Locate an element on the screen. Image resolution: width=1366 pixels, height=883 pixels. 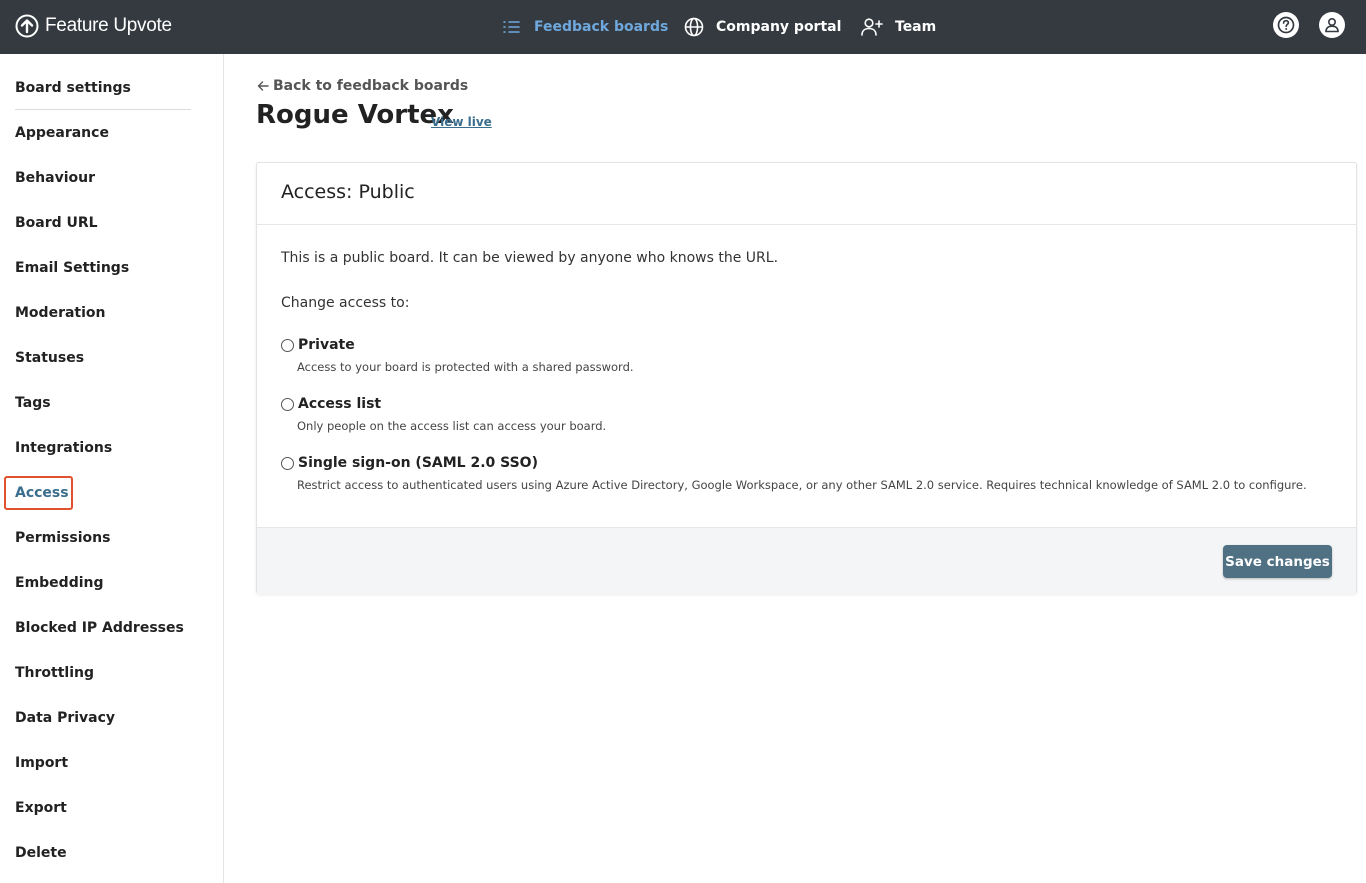
nav-team: Team is located at coordinates (898, 27).